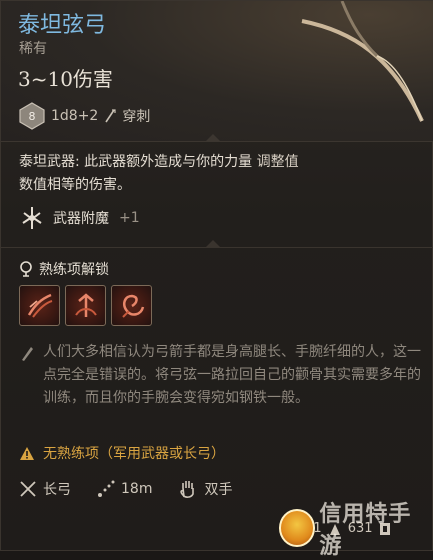 This screenshot has width=433, height=560. What do you see at coordinates (187, 489) in the screenshot?
I see `hand-icon` at bounding box center [187, 489].